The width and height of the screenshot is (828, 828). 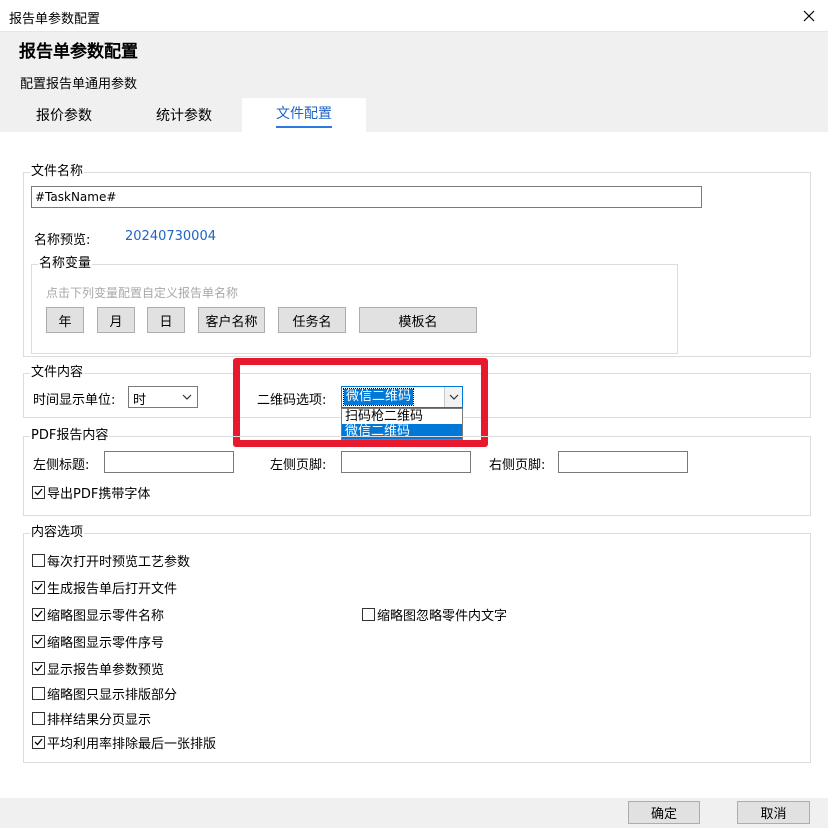 I want to click on option-checkbox-open-file: 生成报告单后打开文件, so click(x=105, y=588).